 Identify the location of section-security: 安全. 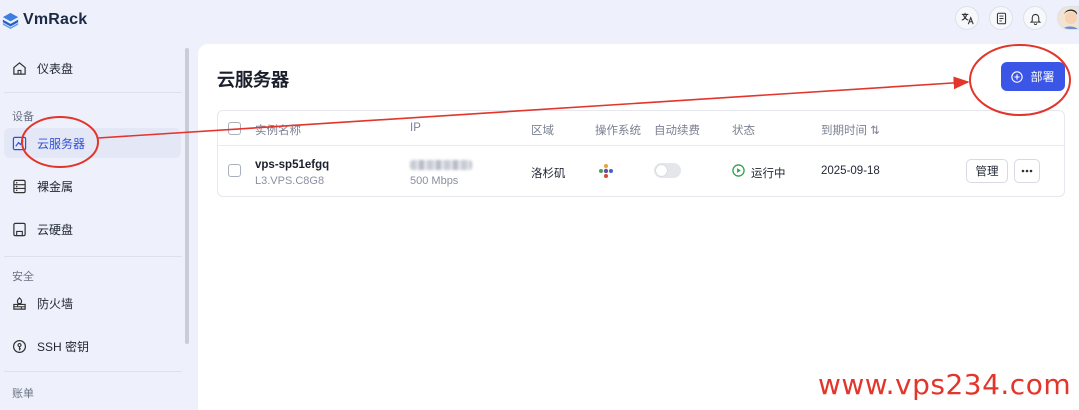
(23, 277).